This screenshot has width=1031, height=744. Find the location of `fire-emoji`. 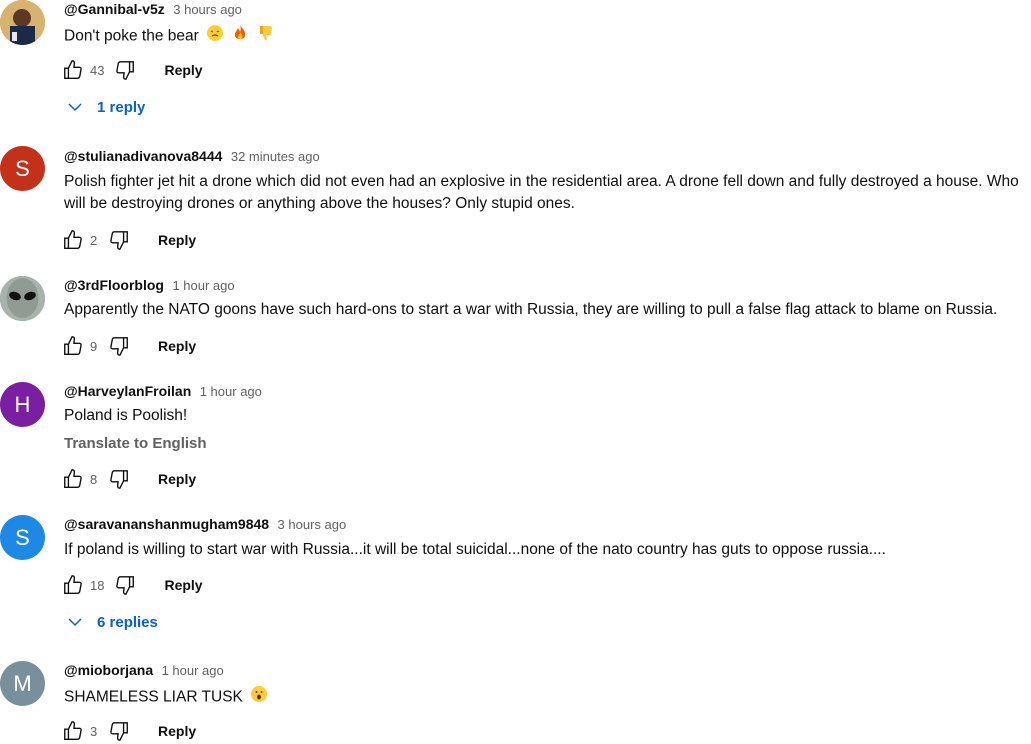

fire-emoji is located at coordinates (240, 36).